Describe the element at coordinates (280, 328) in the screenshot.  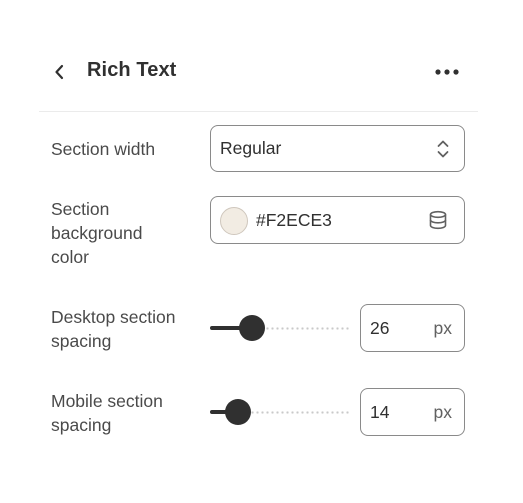
I see `desktop-spacing-slider` at that location.